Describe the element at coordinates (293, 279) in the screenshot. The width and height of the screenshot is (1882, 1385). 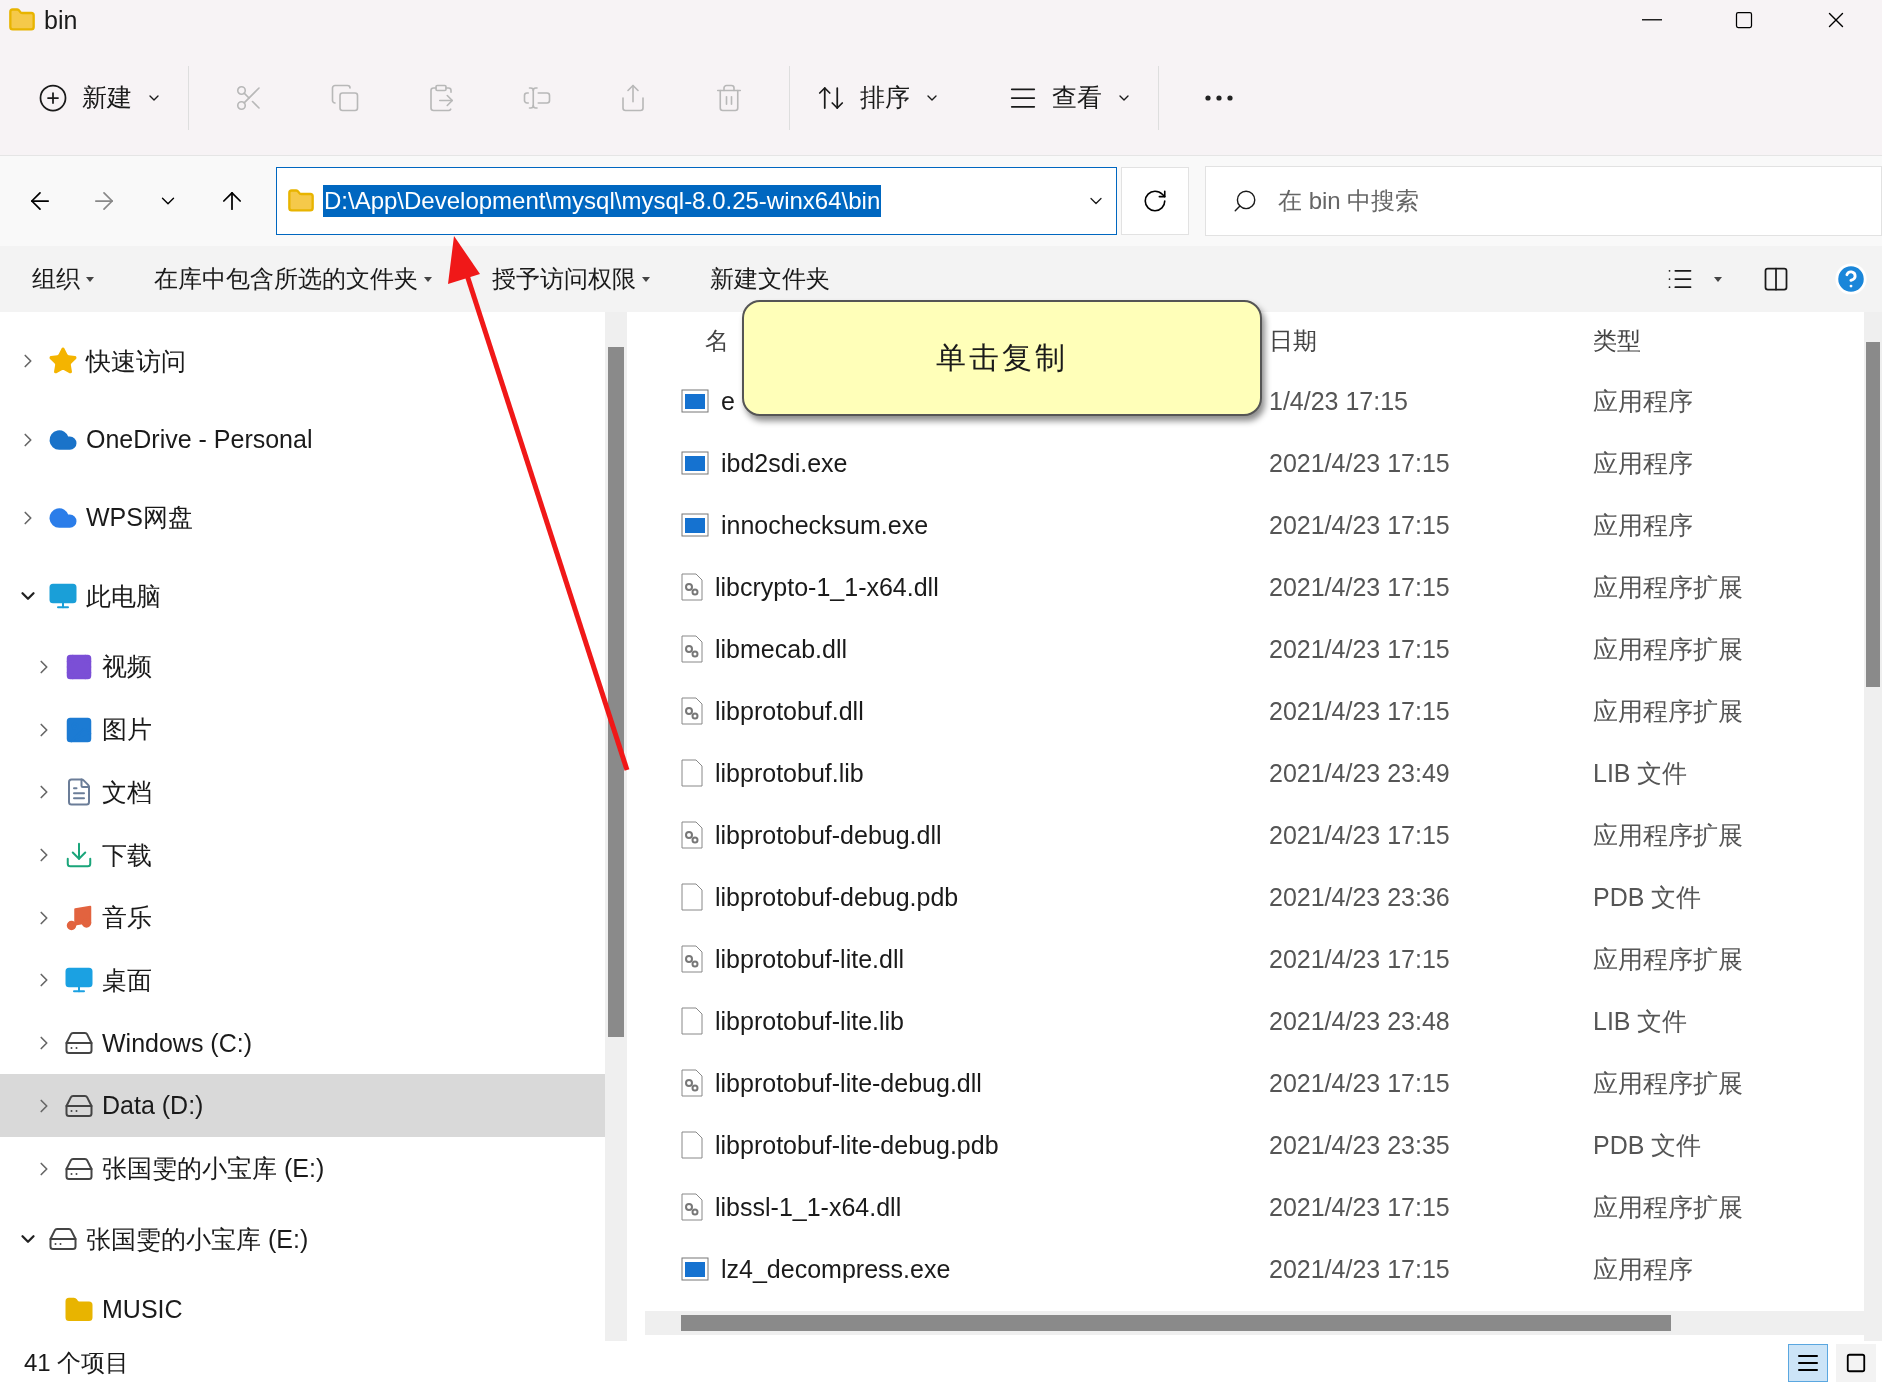
I see `command-button: 在库中包含所选的文件夹` at that location.